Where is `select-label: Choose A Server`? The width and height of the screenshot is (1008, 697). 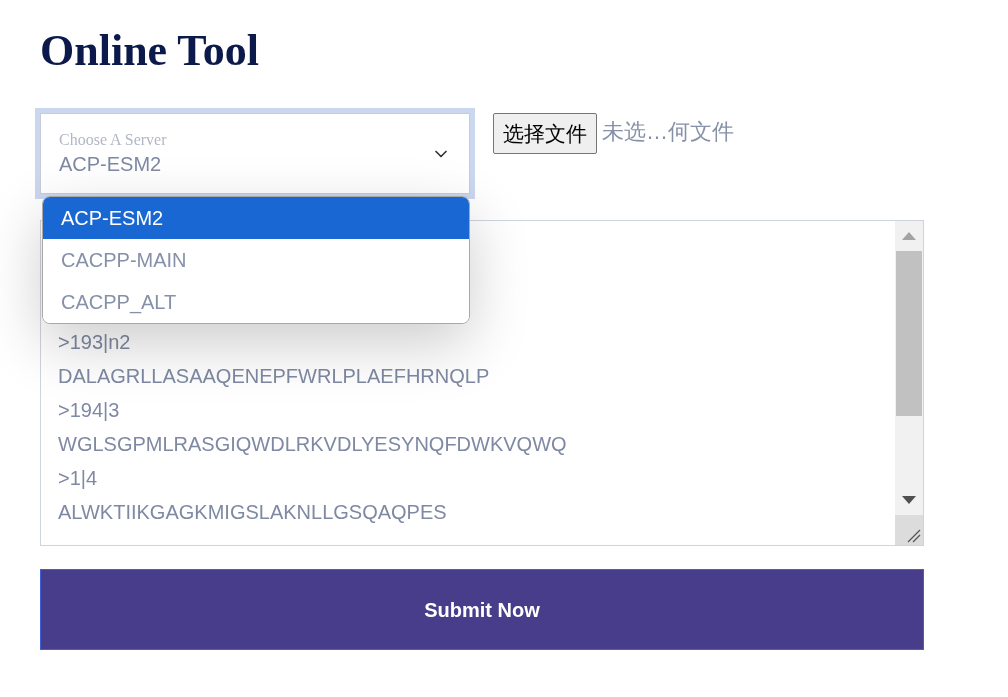 select-label: Choose A Server is located at coordinates (113, 139).